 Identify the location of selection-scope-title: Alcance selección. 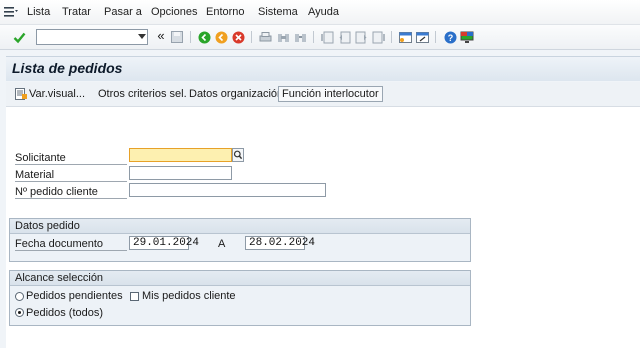
(240, 278).